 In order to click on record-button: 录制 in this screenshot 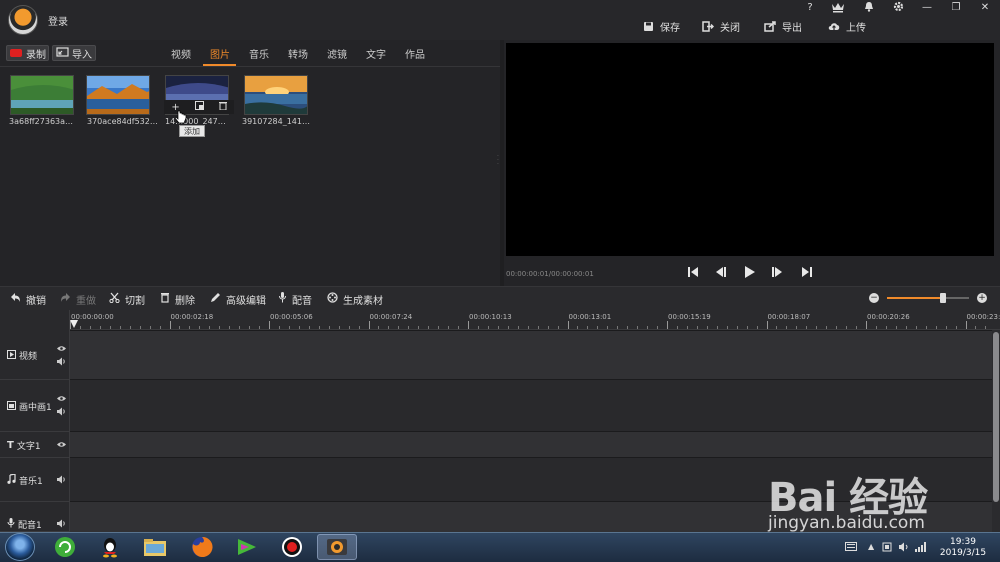, I will do `click(27, 53)`.